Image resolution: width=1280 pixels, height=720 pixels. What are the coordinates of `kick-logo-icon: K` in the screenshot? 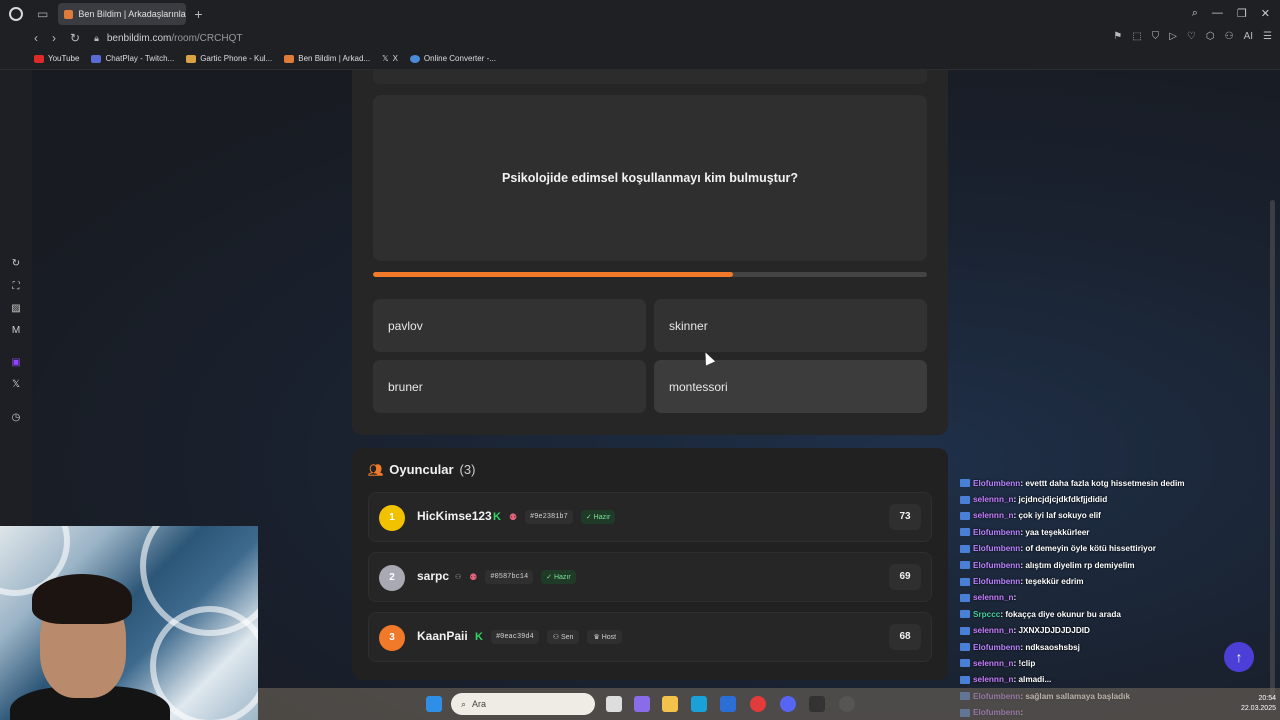 It's located at (497, 517).